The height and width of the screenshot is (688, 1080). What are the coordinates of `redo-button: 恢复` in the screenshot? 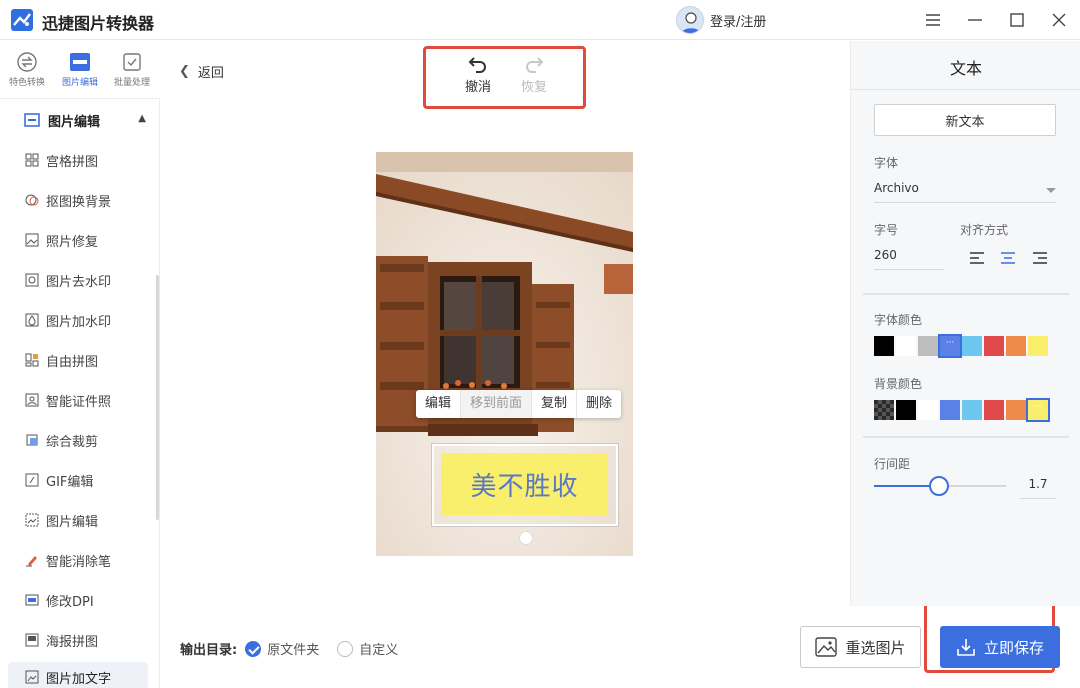 It's located at (534, 75).